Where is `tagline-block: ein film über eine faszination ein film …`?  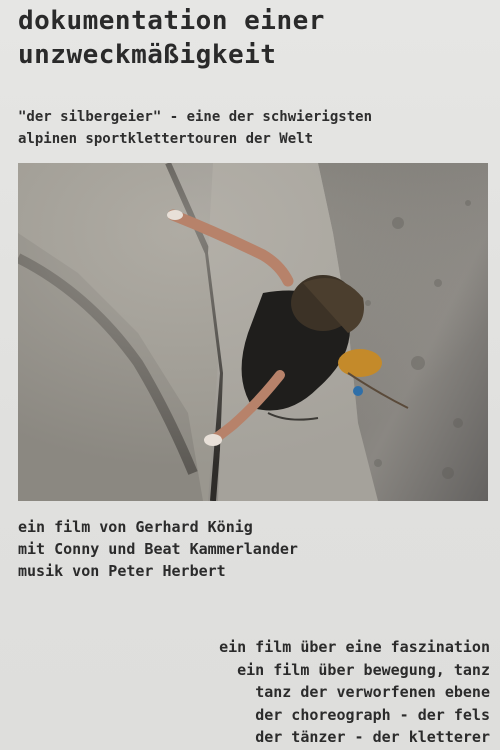
tagline-block: ein film über eine faszination ein film … is located at coordinates (250, 692).